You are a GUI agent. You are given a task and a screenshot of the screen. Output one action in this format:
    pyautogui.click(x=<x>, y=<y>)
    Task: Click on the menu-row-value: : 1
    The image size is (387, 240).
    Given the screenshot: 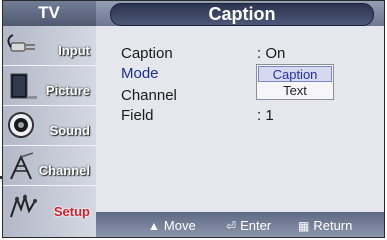 What is the action you would take?
    pyautogui.click(x=265, y=115)
    